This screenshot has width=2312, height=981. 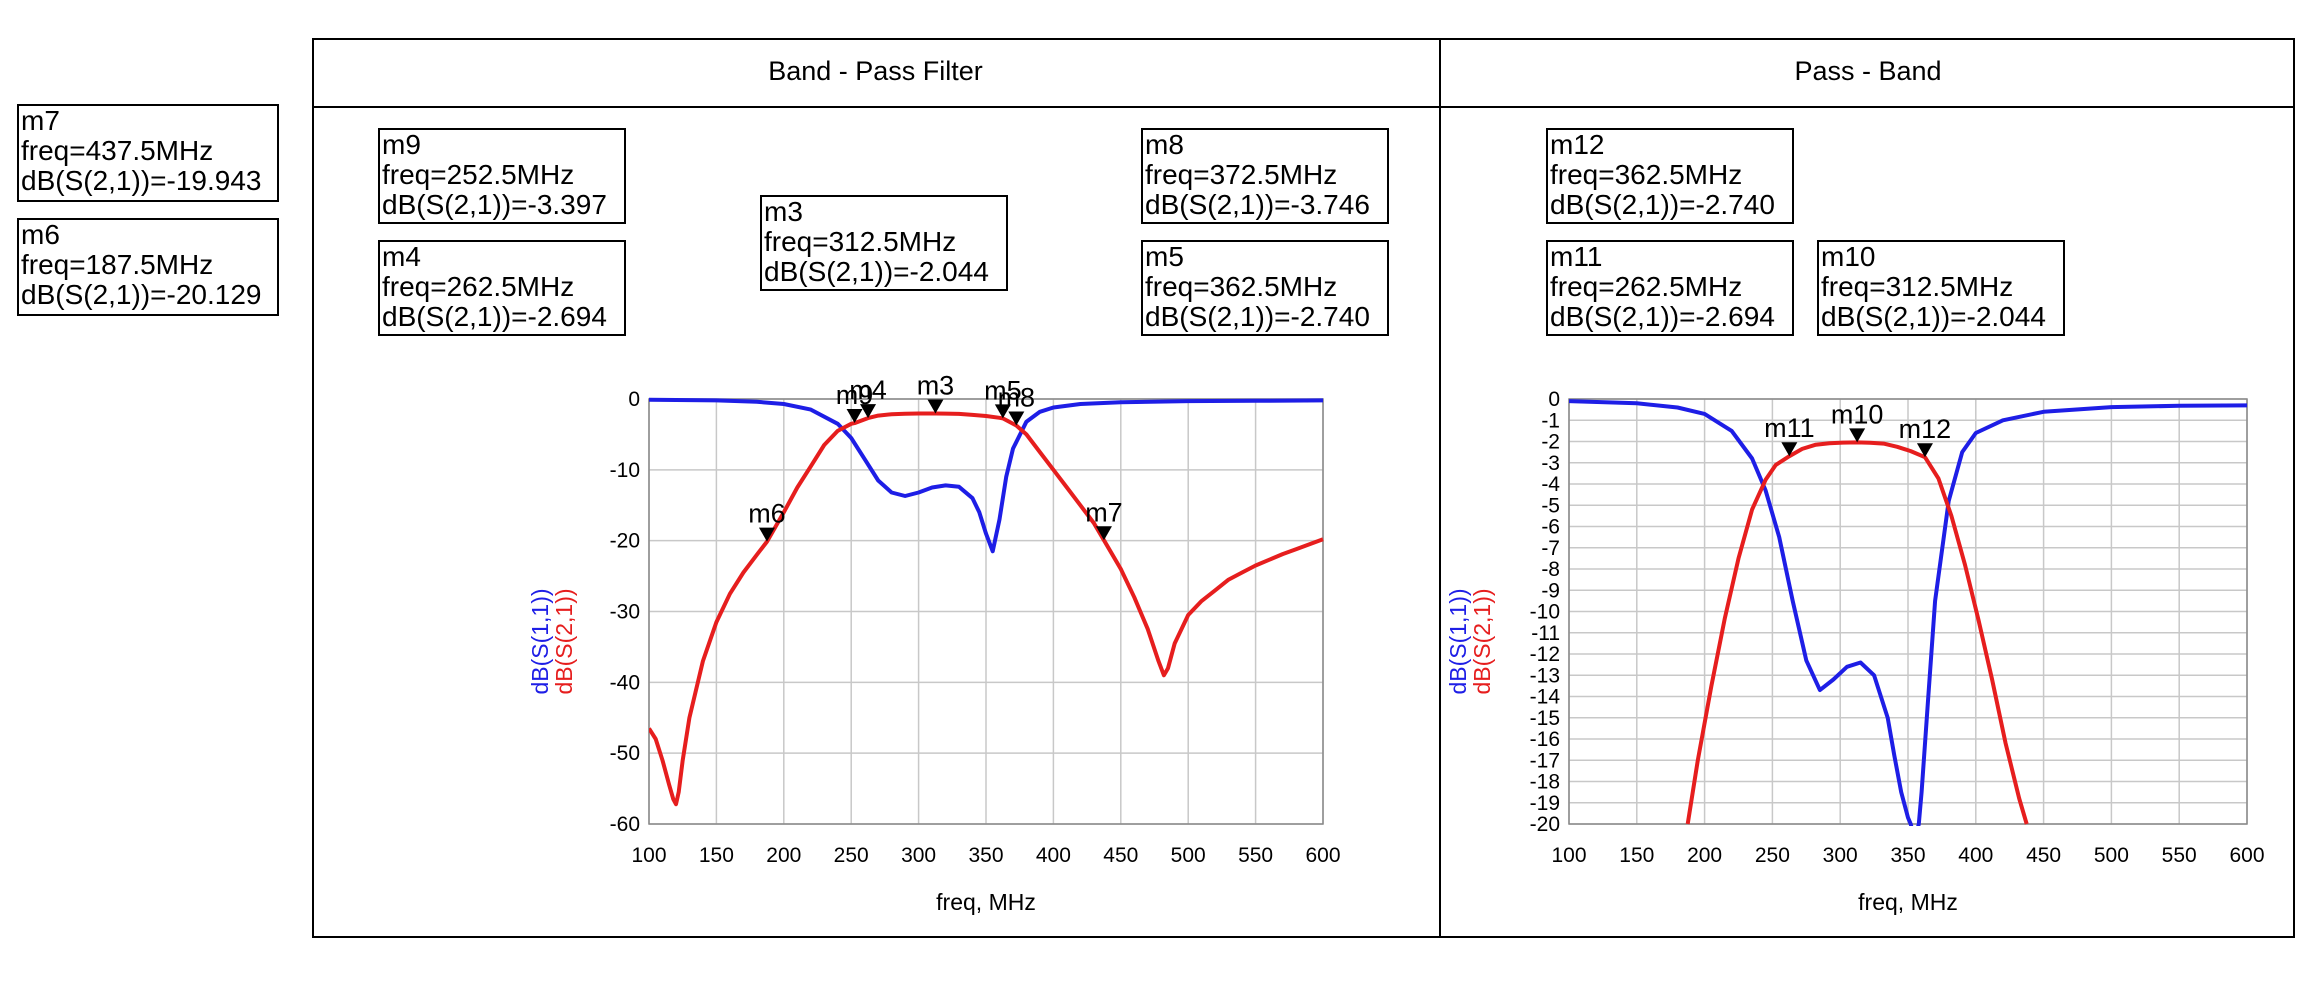 I want to click on y-tick-label: -17, so click(x=1545, y=760).